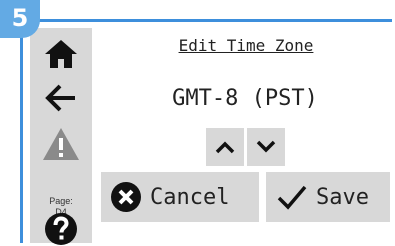 The height and width of the screenshot is (246, 395). I want to click on cancel-button: Cancel, so click(180, 197).